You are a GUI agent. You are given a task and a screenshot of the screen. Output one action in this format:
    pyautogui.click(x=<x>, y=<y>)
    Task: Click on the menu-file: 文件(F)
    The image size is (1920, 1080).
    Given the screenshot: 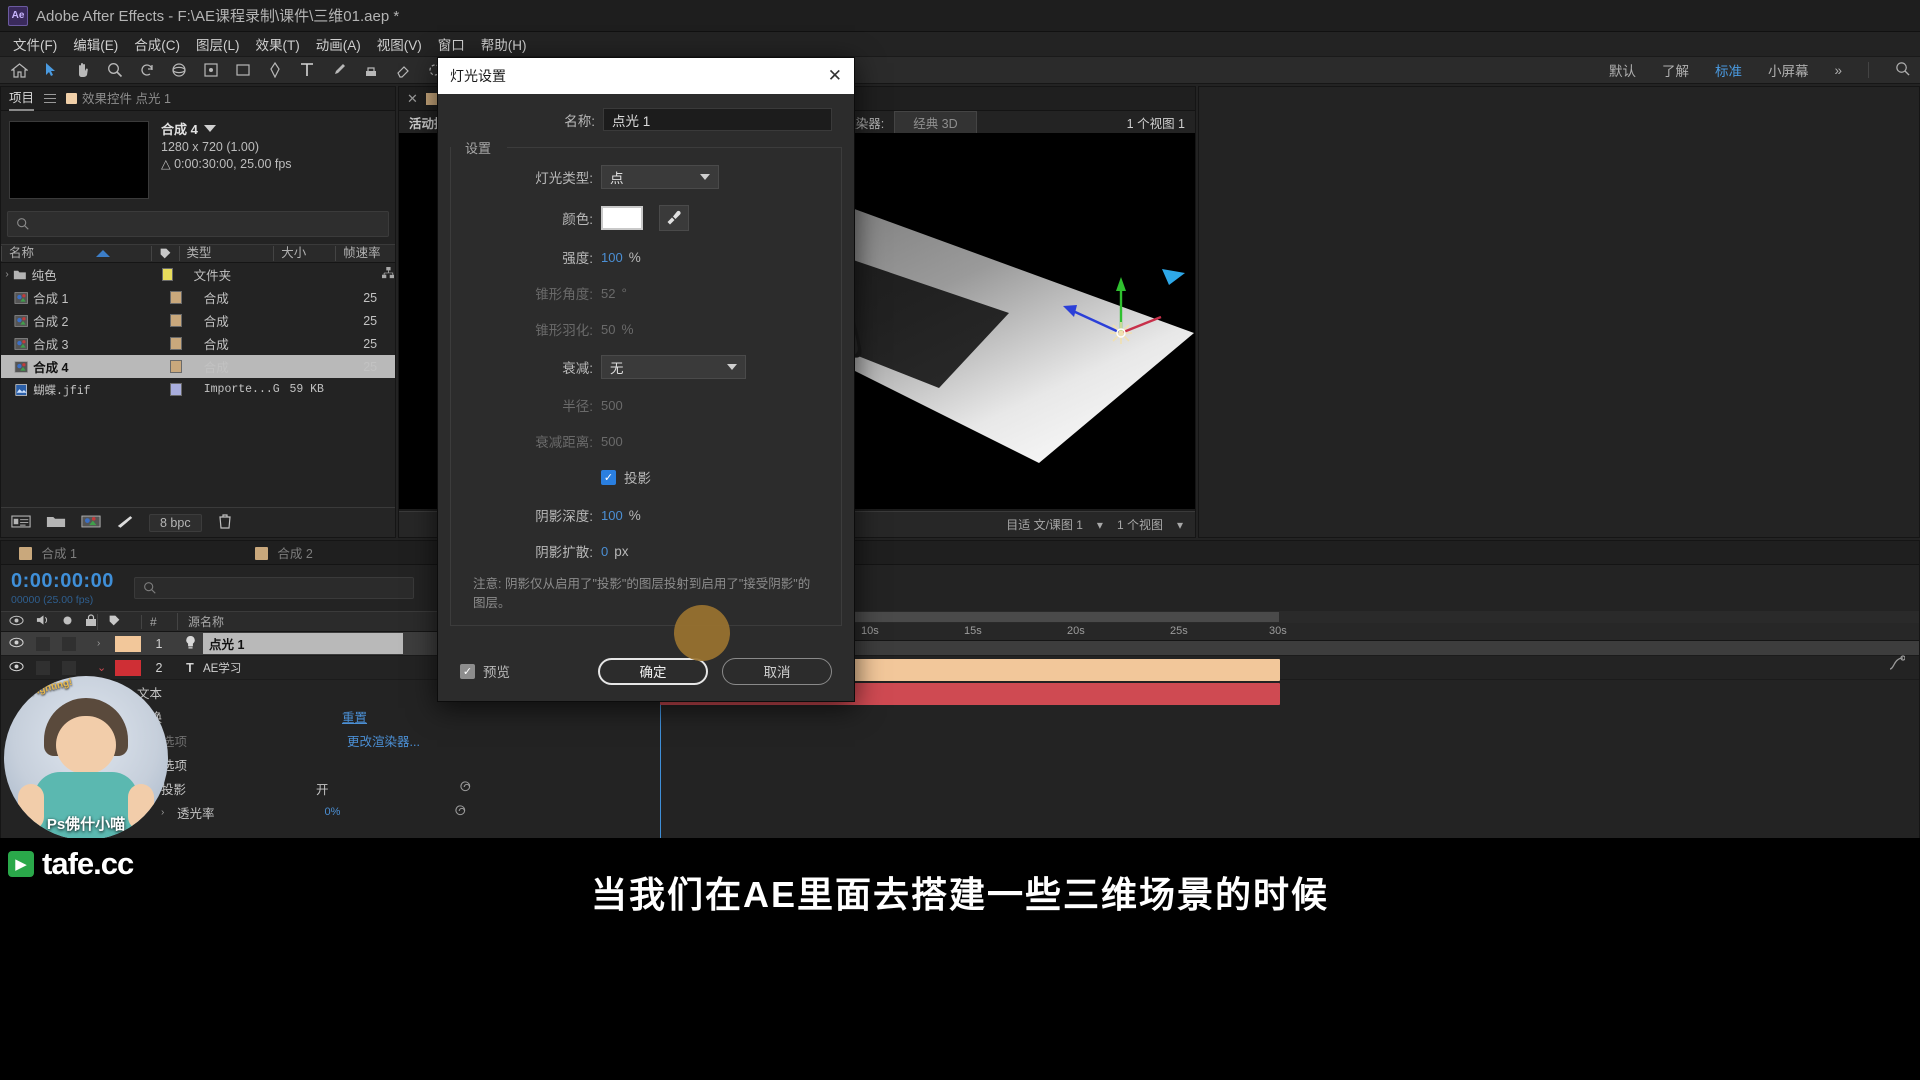 What is the action you would take?
    pyautogui.click(x=35, y=44)
    